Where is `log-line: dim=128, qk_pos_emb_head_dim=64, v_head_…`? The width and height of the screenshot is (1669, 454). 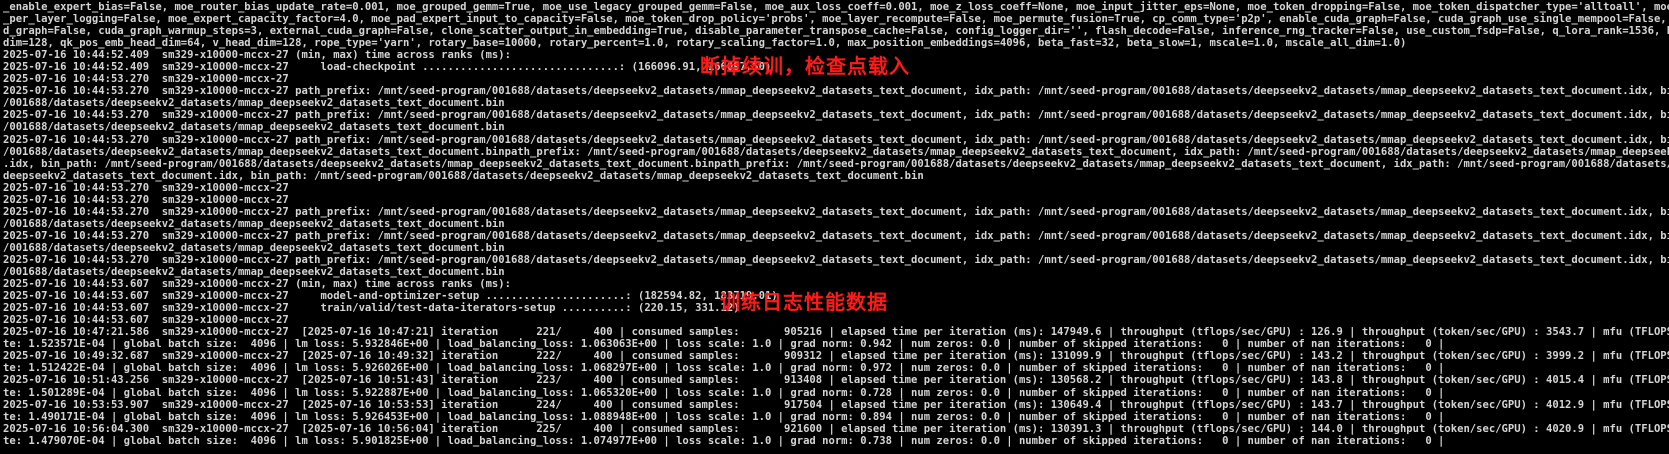 log-line: dim=128, qk_pos_emb_head_dim=64, v_head_… is located at coordinates (705, 43).